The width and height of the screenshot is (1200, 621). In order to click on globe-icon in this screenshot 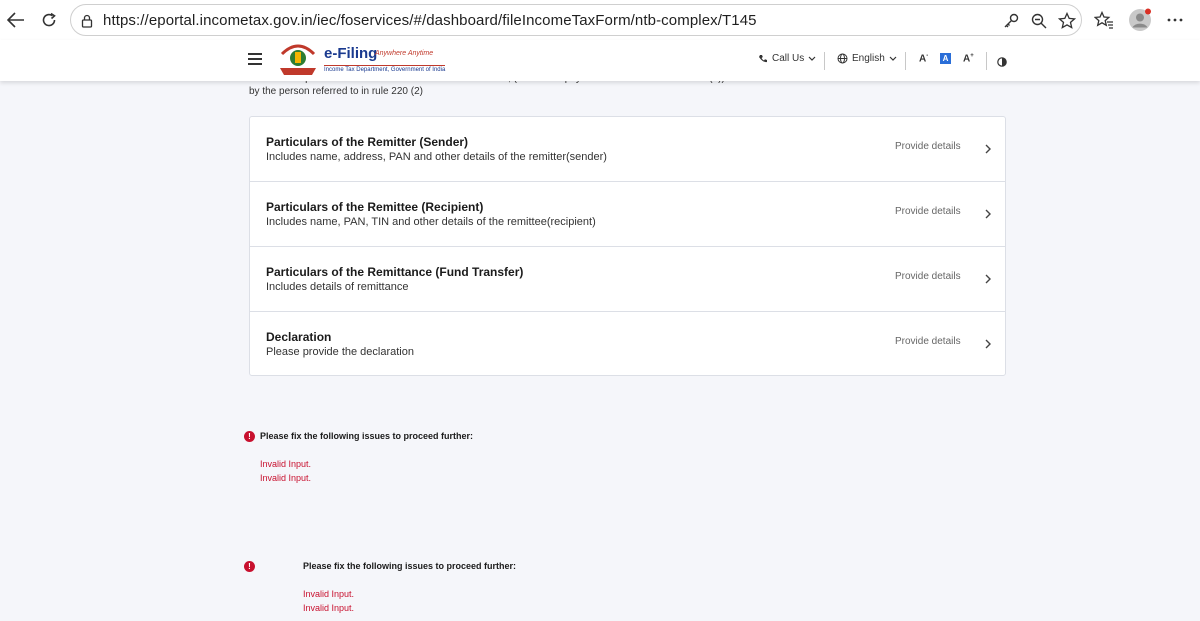, I will do `click(842, 58)`.